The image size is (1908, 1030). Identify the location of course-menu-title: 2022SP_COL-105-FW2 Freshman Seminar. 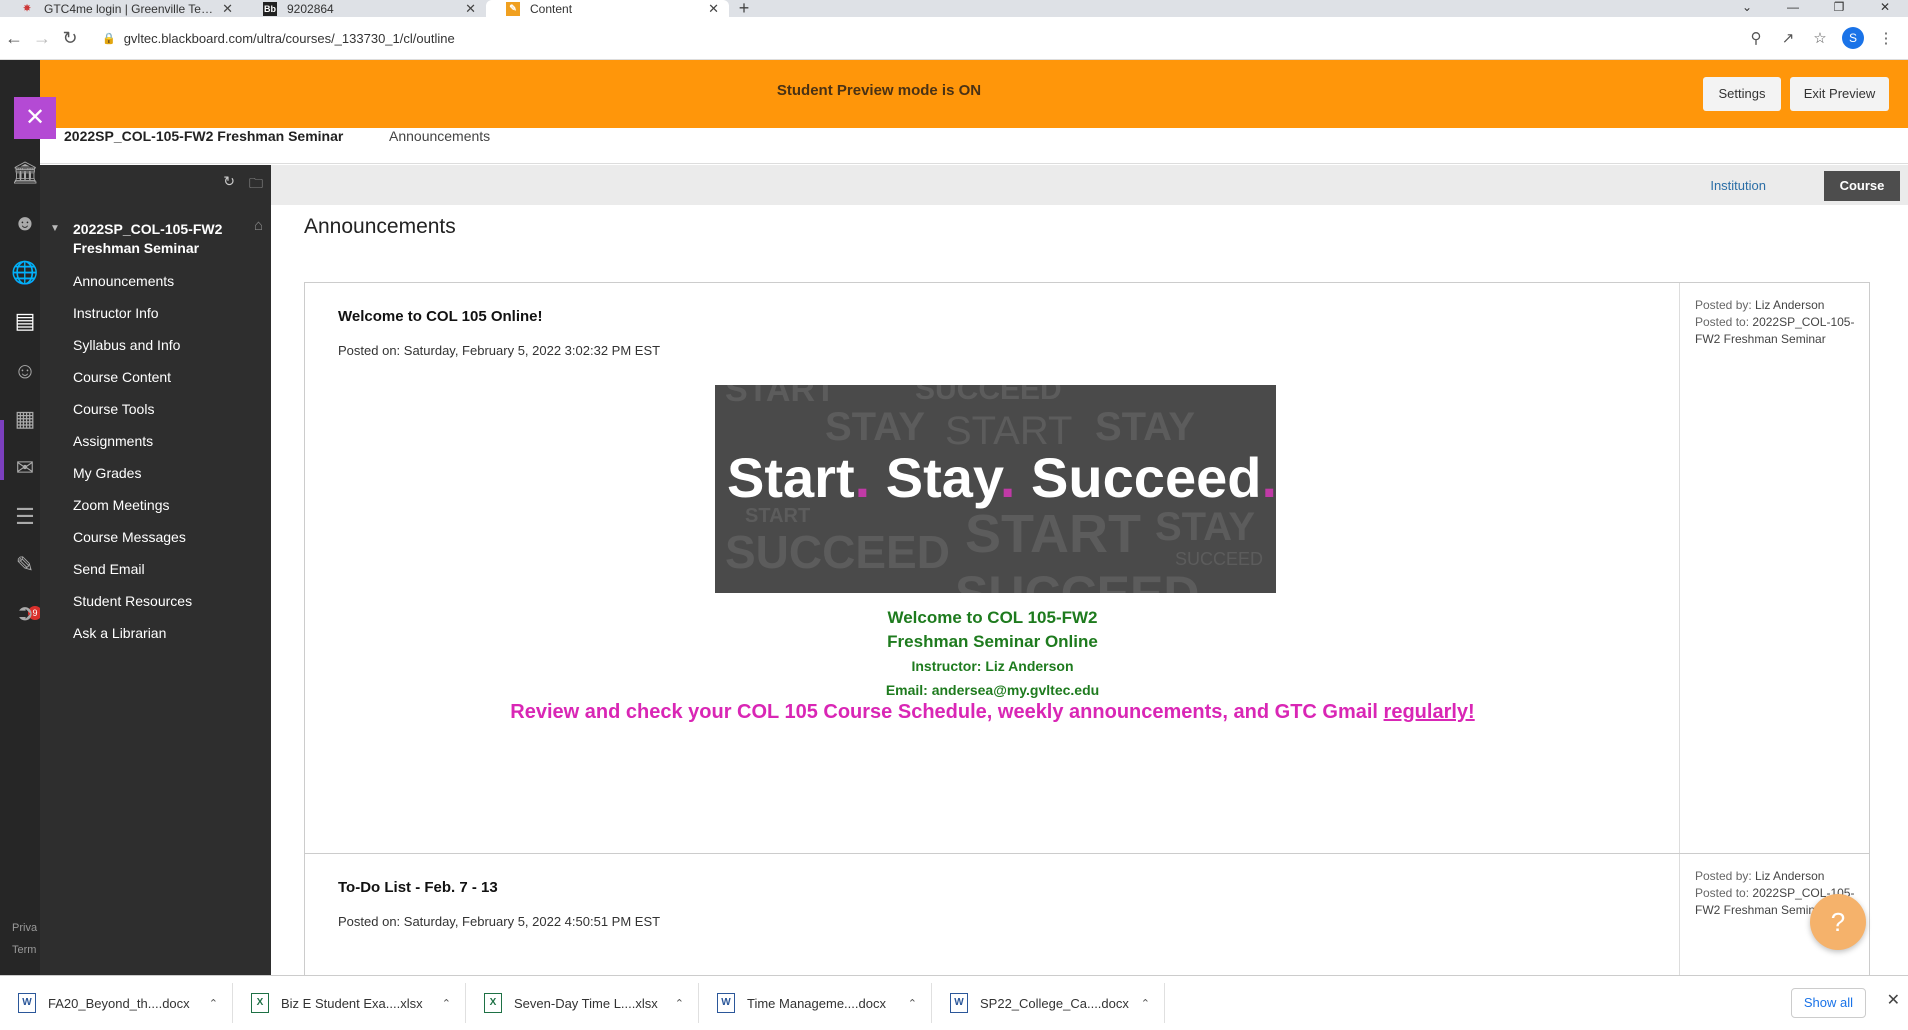
(153, 239).